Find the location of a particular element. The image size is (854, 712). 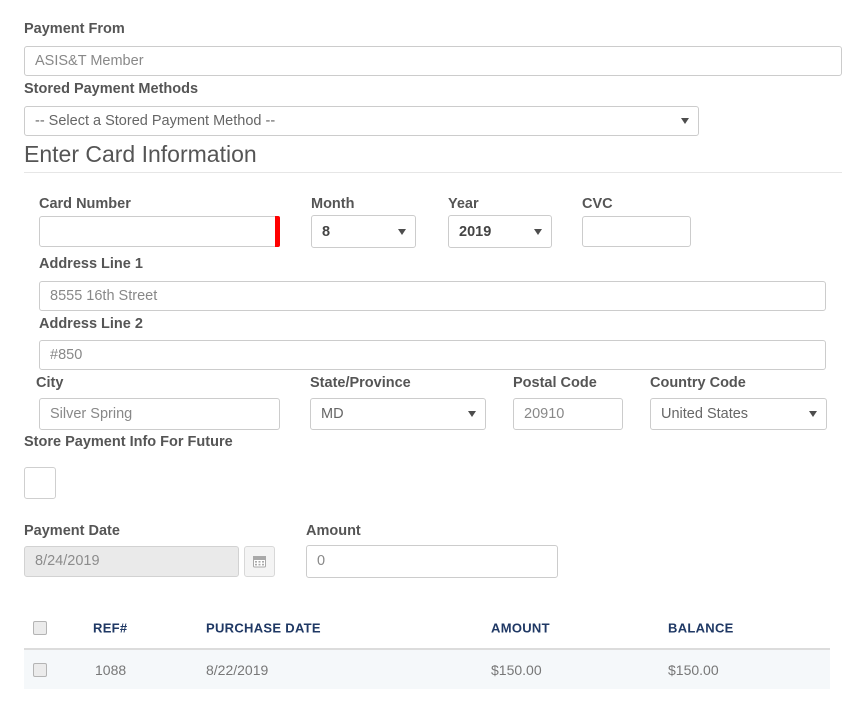

column-header-purchase-date: PURCHASE DATE is located at coordinates (263, 628).